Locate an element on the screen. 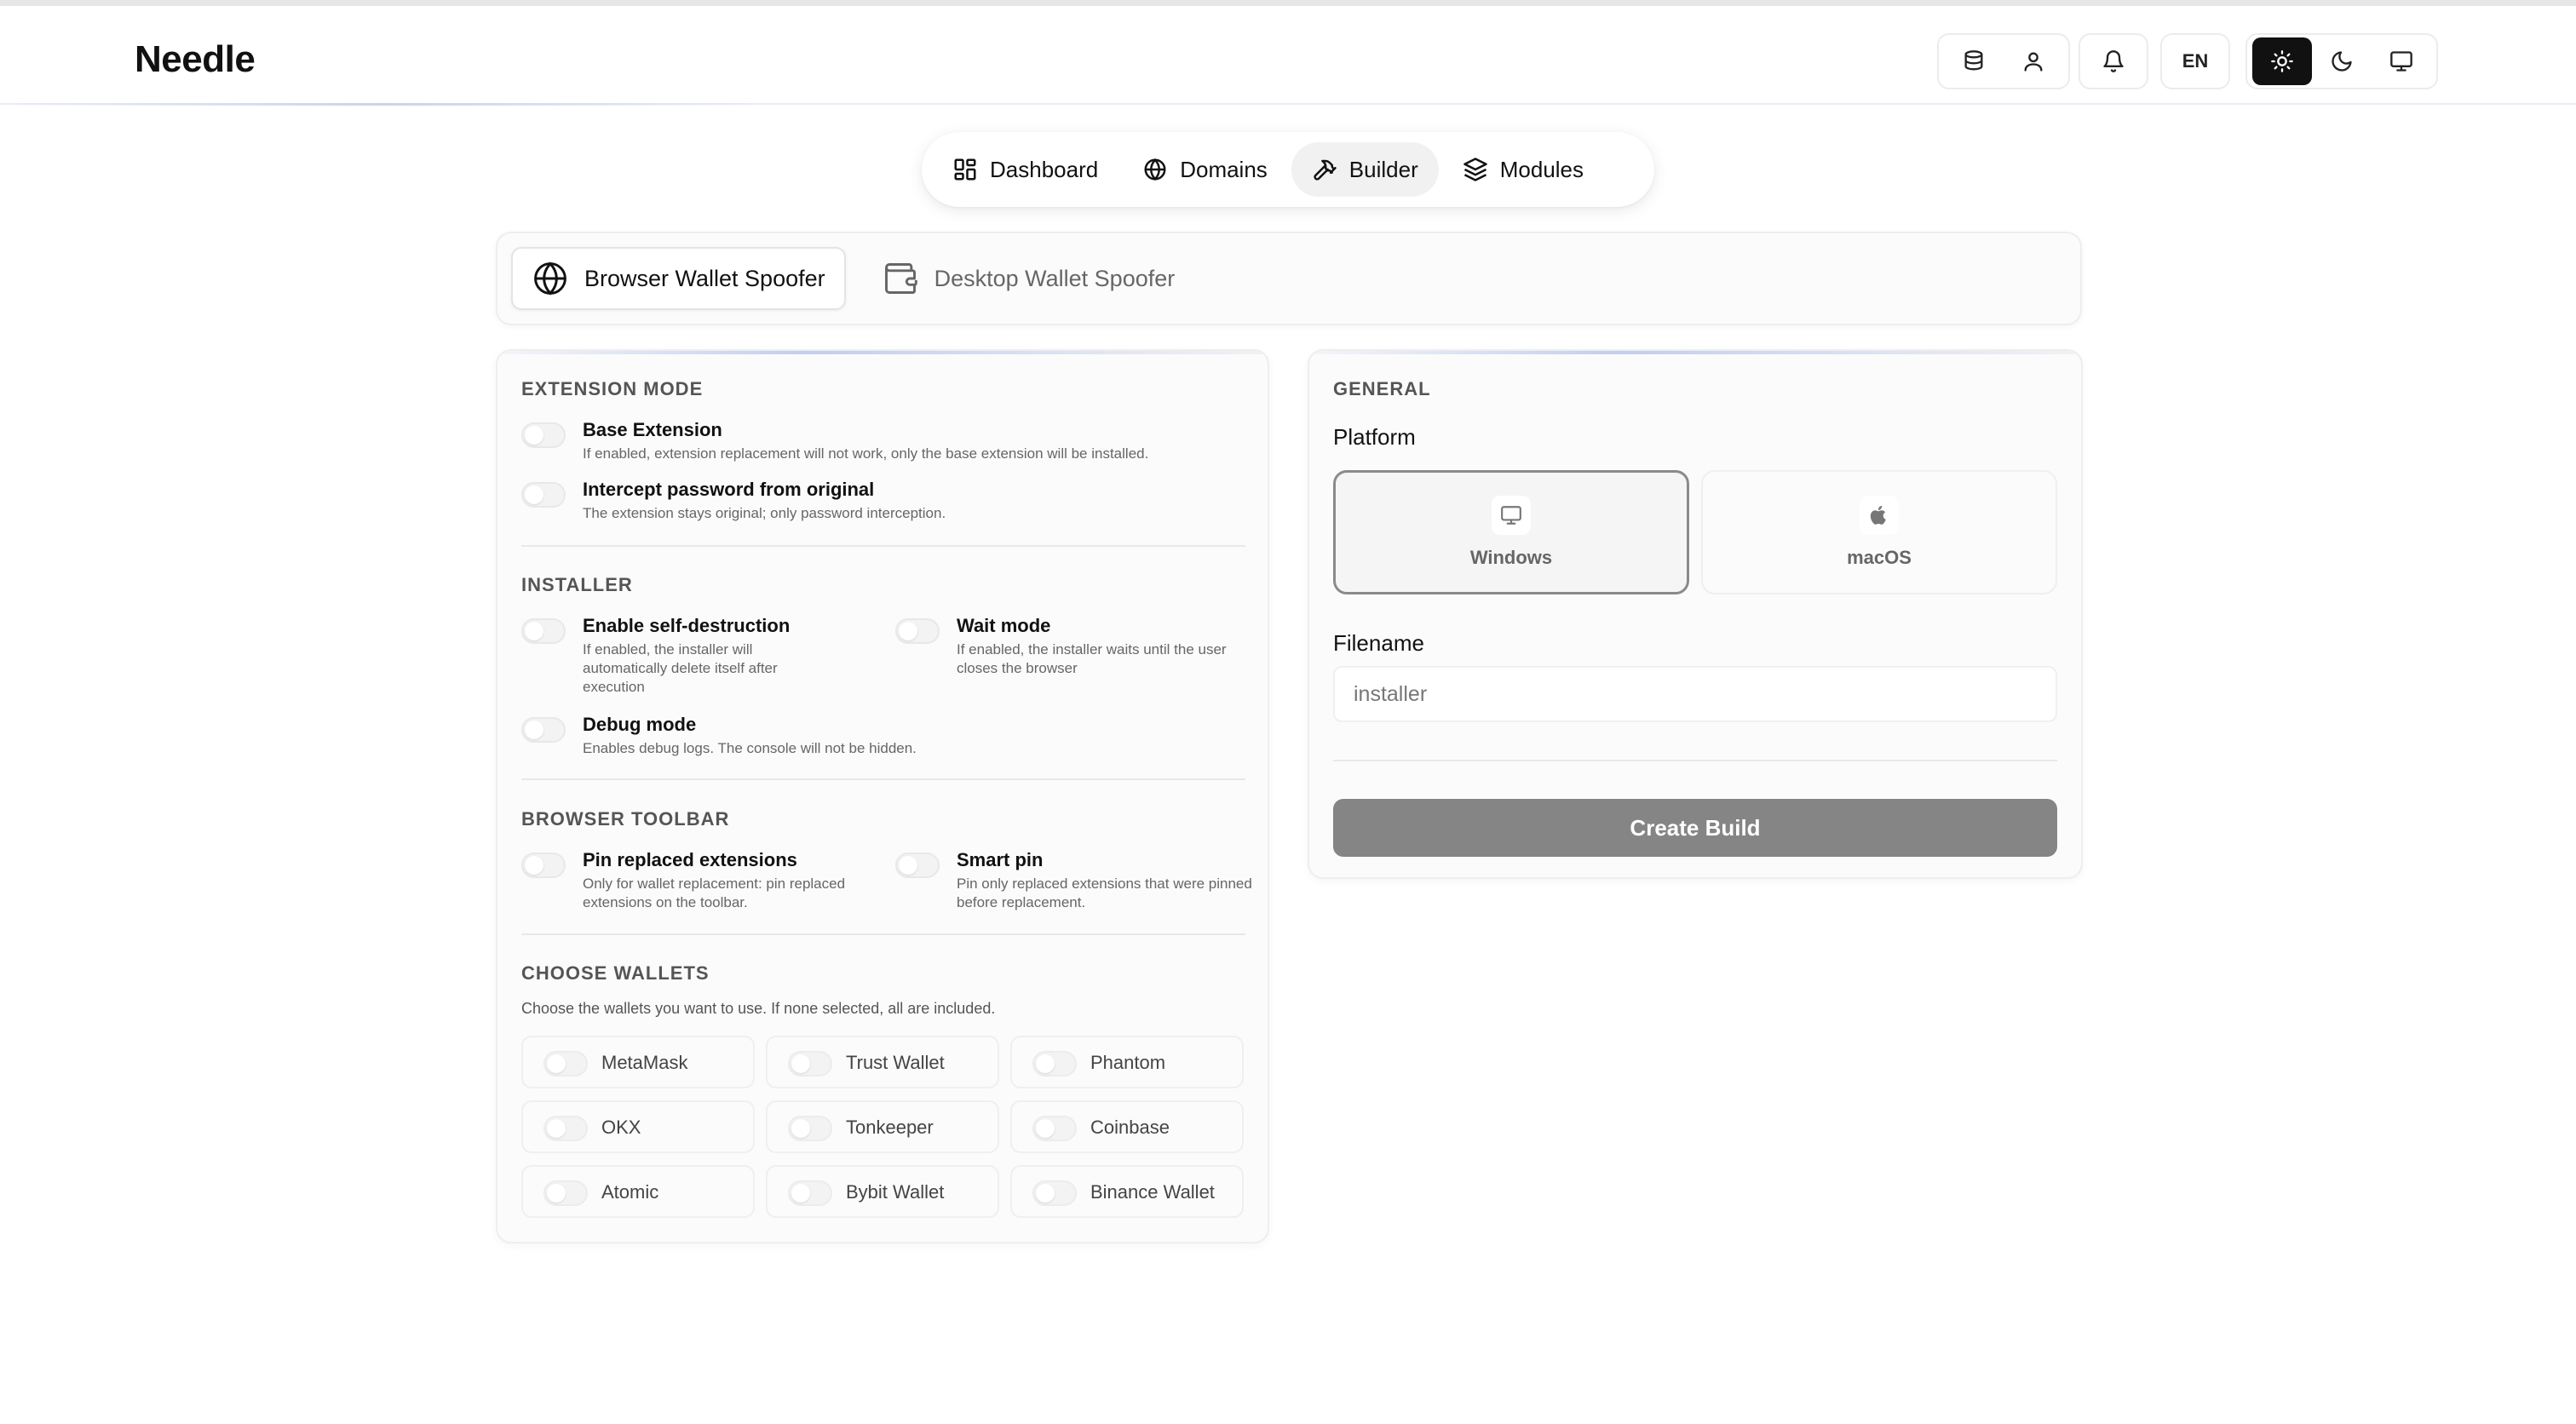  database-icon is located at coordinates (1974, 61).